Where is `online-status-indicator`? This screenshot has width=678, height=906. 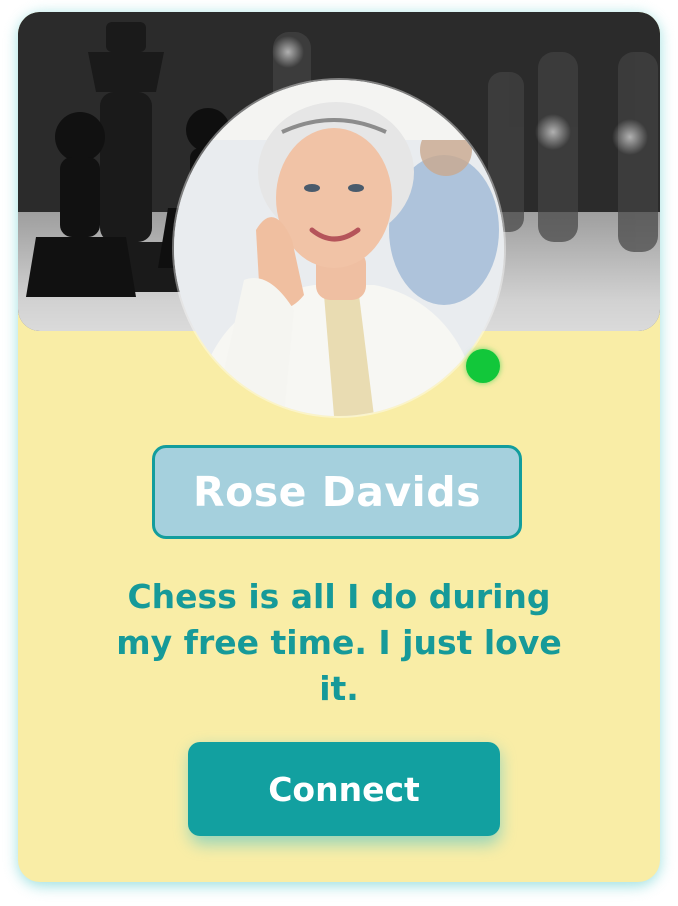 online-status-indicator is located at coordinates (483, 366).